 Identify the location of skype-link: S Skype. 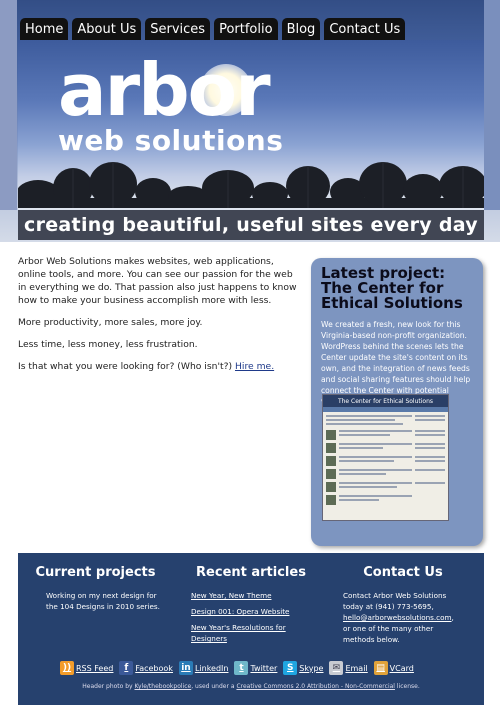
(303, 668).